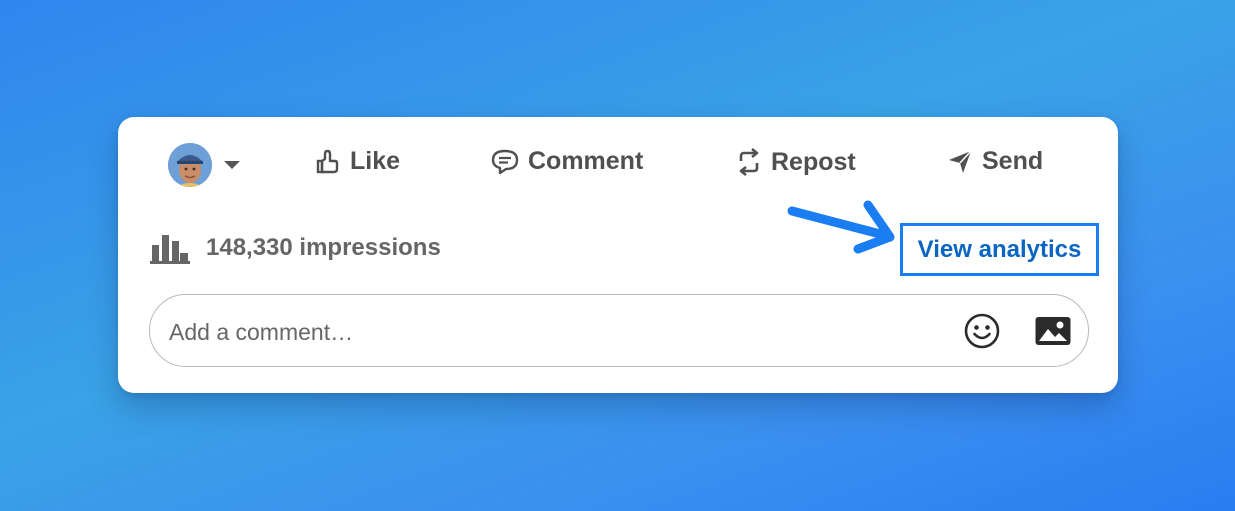 This screenshot has width=1235, height=511. Describe the element at coordinates (375, 161) in the screenshot. I see `like-label: Like` at that location.